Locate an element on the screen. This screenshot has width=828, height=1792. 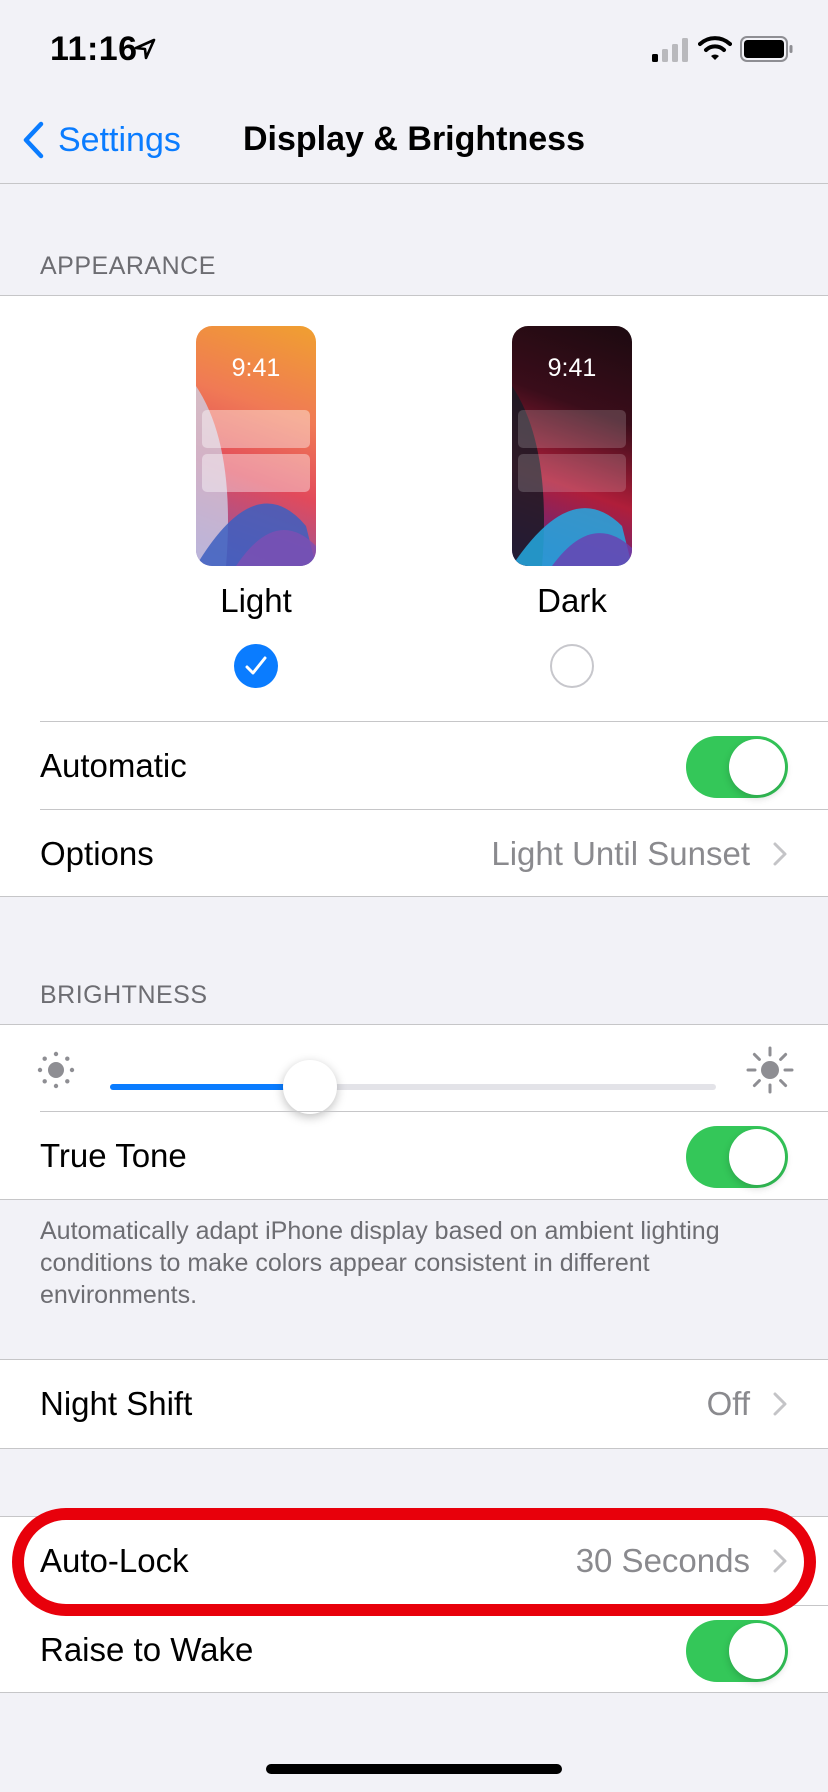
night-shift-group: Night Shift Off is located at coordinates (414, 1404).